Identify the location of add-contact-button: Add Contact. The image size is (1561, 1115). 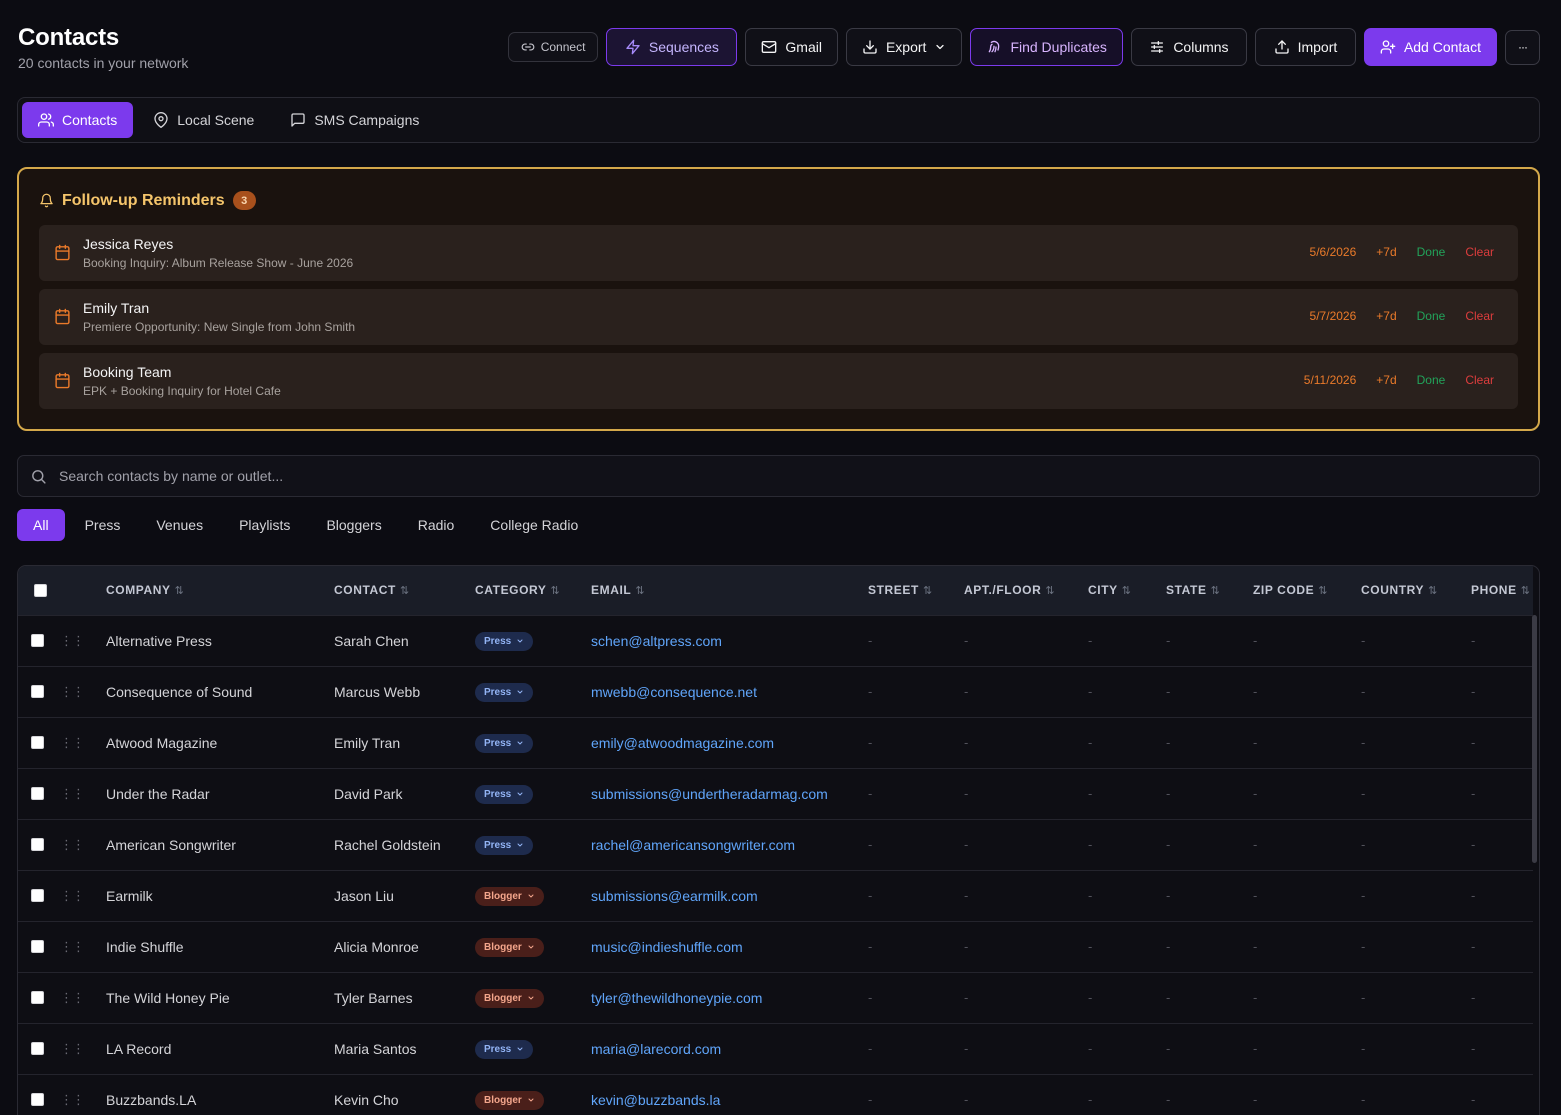
(1430, 47).